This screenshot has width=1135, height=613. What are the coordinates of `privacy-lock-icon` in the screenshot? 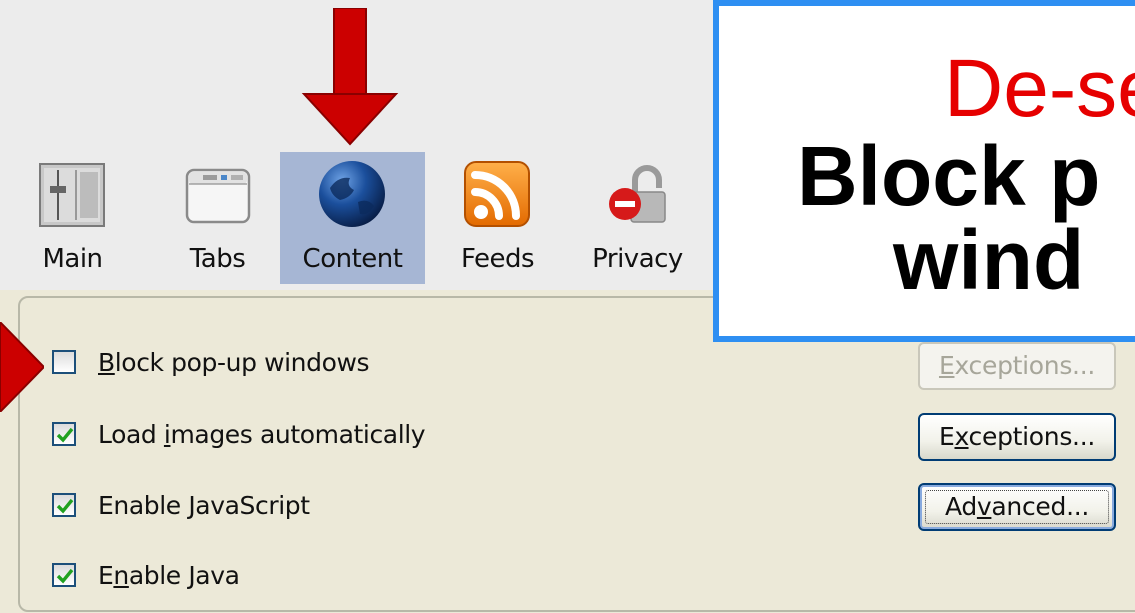 It's located at (637, 194).